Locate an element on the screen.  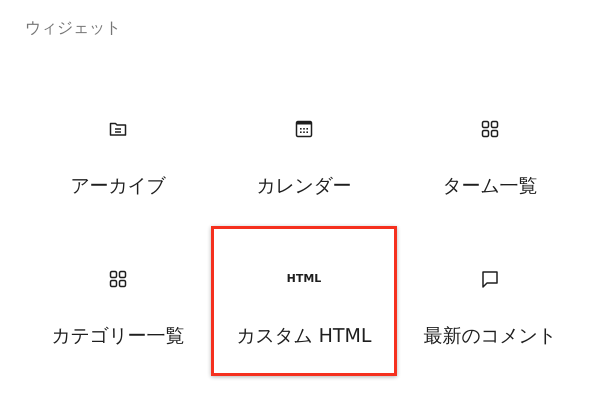
widget-label: ターム一覧 is located at coordinates (490, 186).